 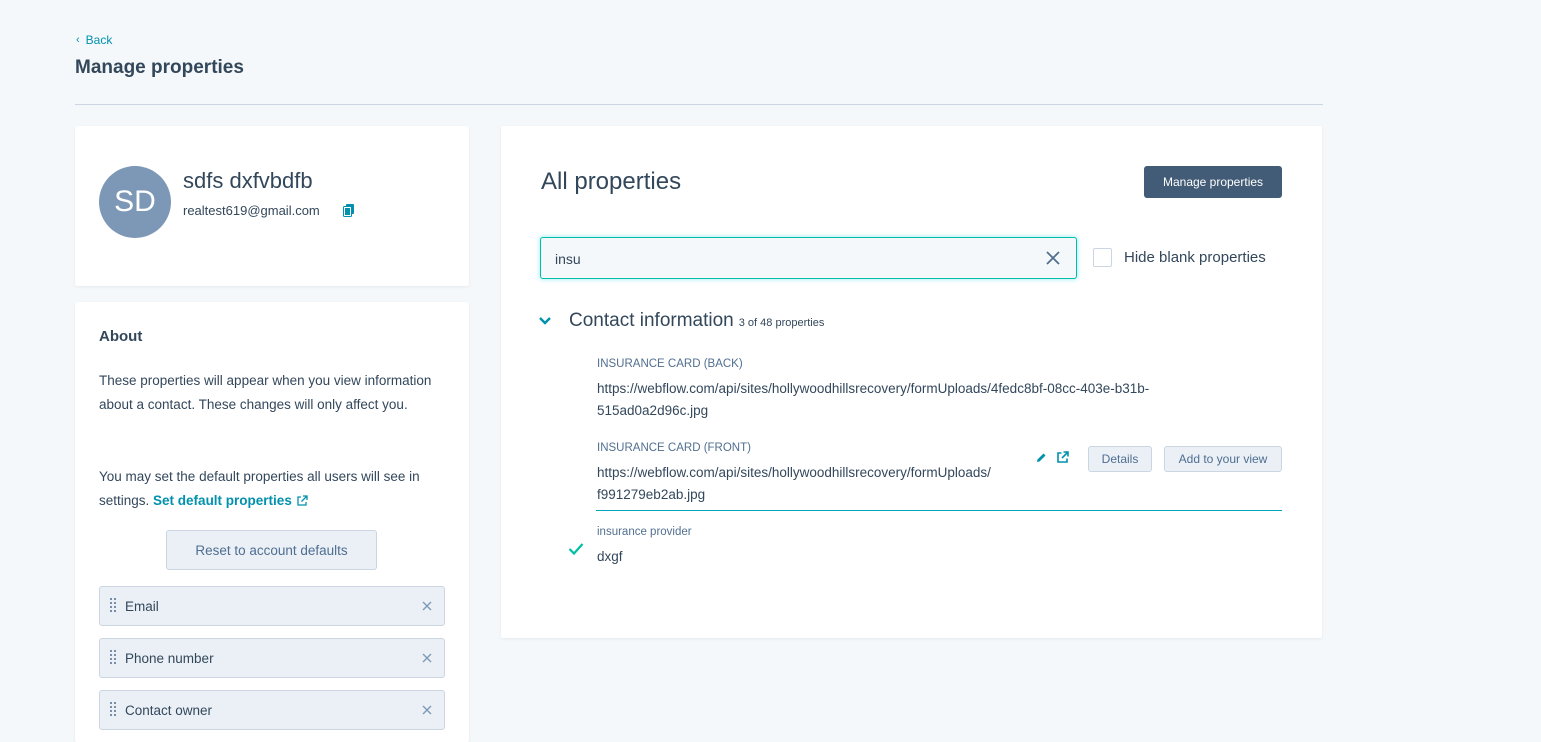 I want to click on selected-property-row: Phone number, so click(x=272, y=658).